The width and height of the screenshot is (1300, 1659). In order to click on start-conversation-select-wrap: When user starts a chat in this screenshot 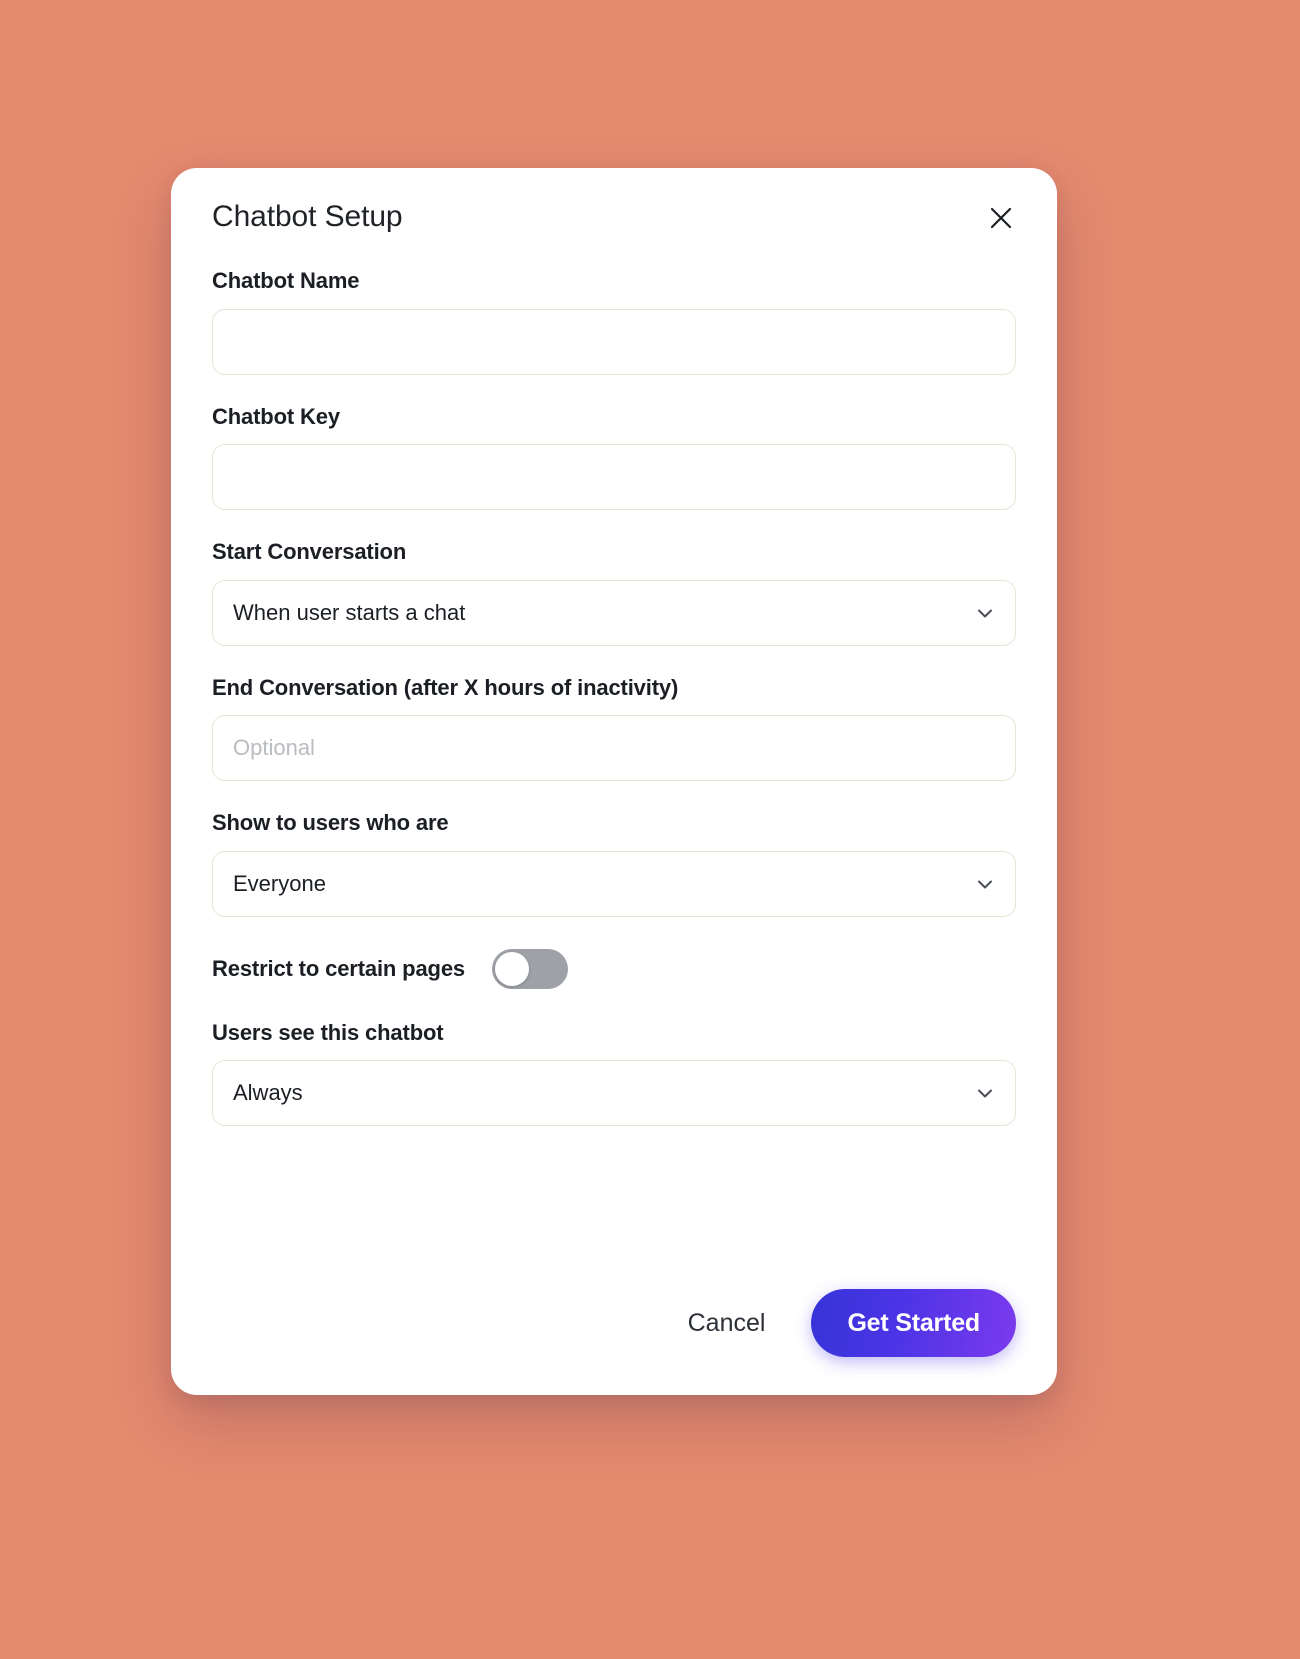, I will do `click(614, 612)`.